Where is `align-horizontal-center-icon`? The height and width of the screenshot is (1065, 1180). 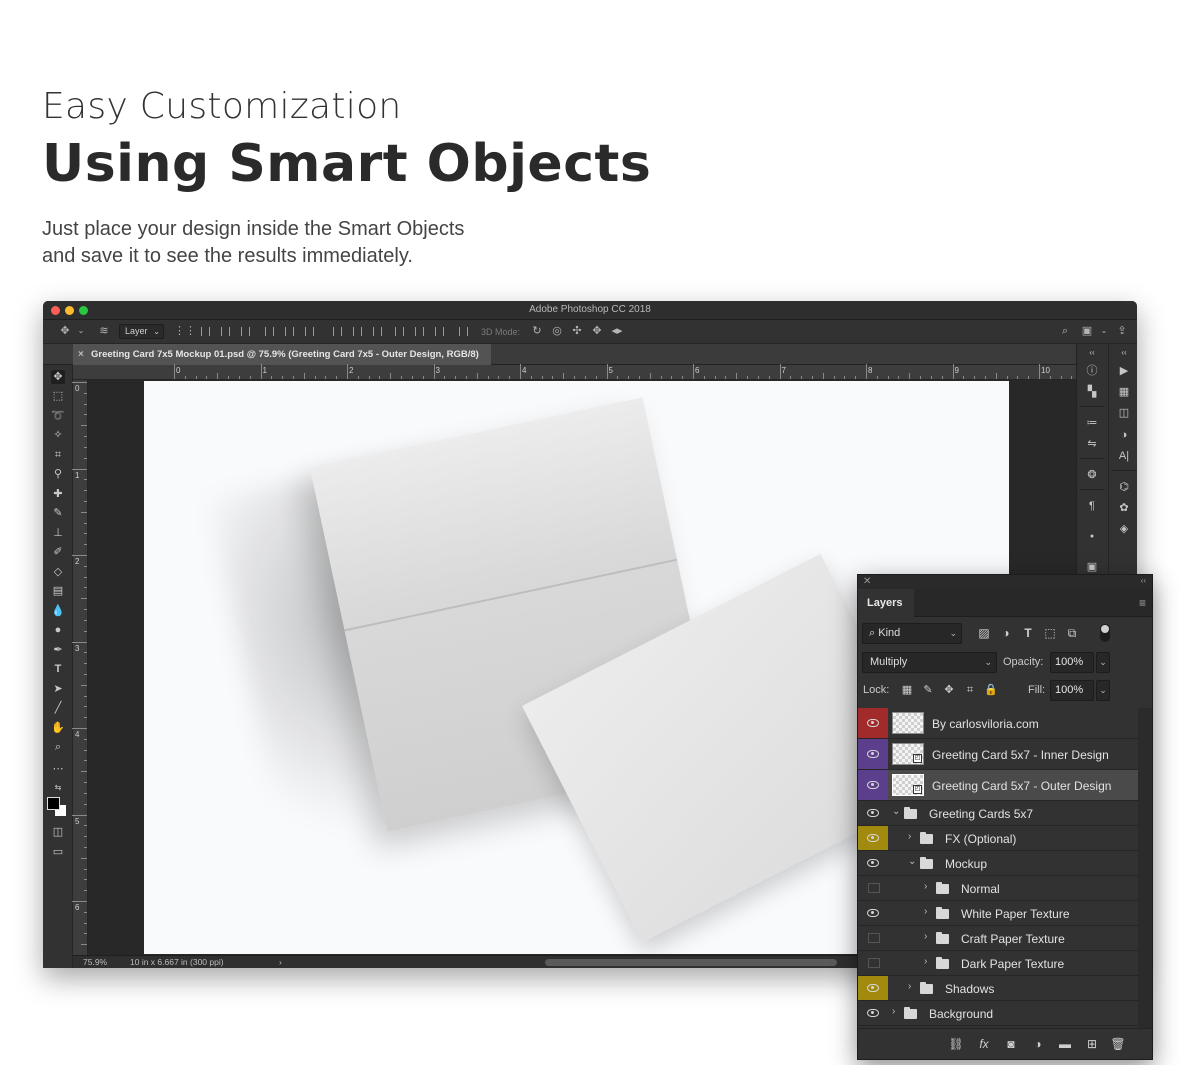
align-horizontal-center-icon is located at coordinates (289, 331).